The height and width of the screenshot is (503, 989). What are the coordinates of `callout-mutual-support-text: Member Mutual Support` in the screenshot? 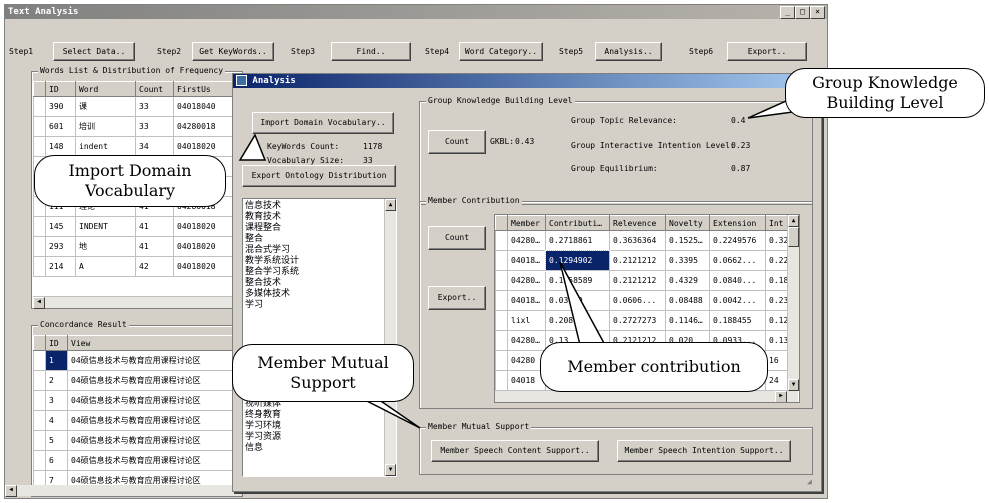 It's located at (323, 372).